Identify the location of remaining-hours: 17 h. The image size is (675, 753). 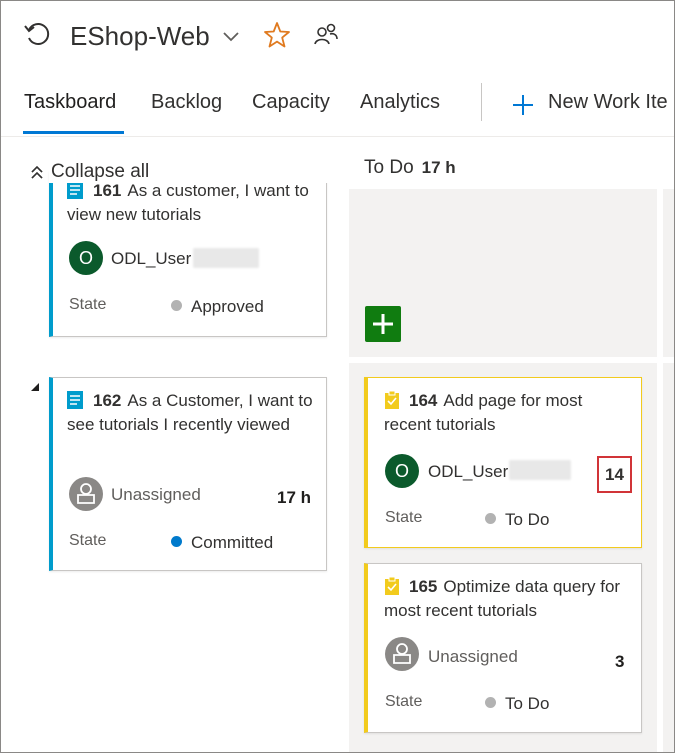
(294, 497).